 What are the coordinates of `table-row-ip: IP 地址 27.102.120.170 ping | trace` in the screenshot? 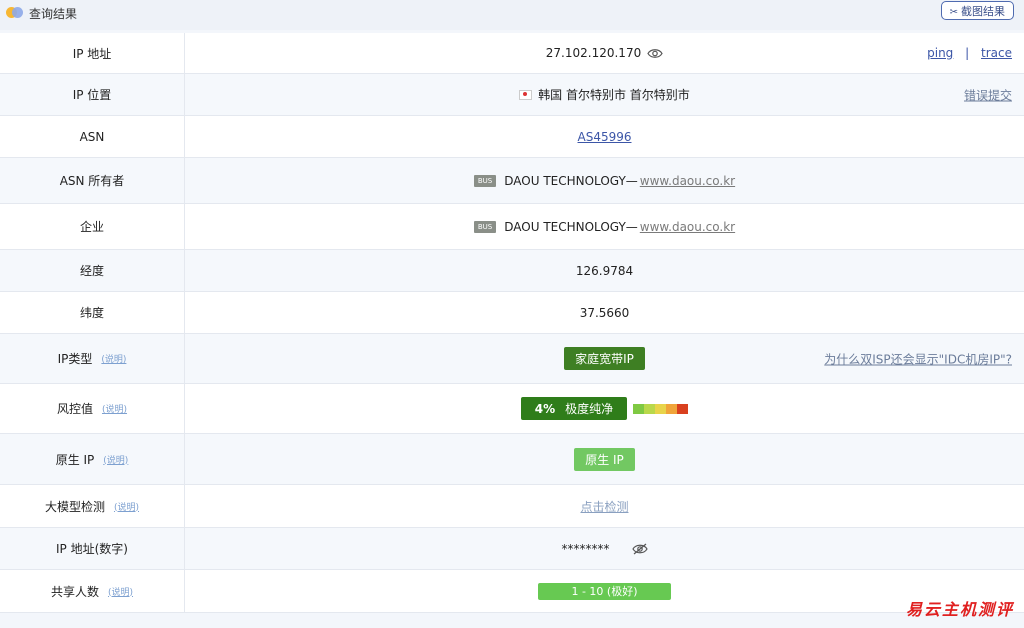 It's located at (512, 53).